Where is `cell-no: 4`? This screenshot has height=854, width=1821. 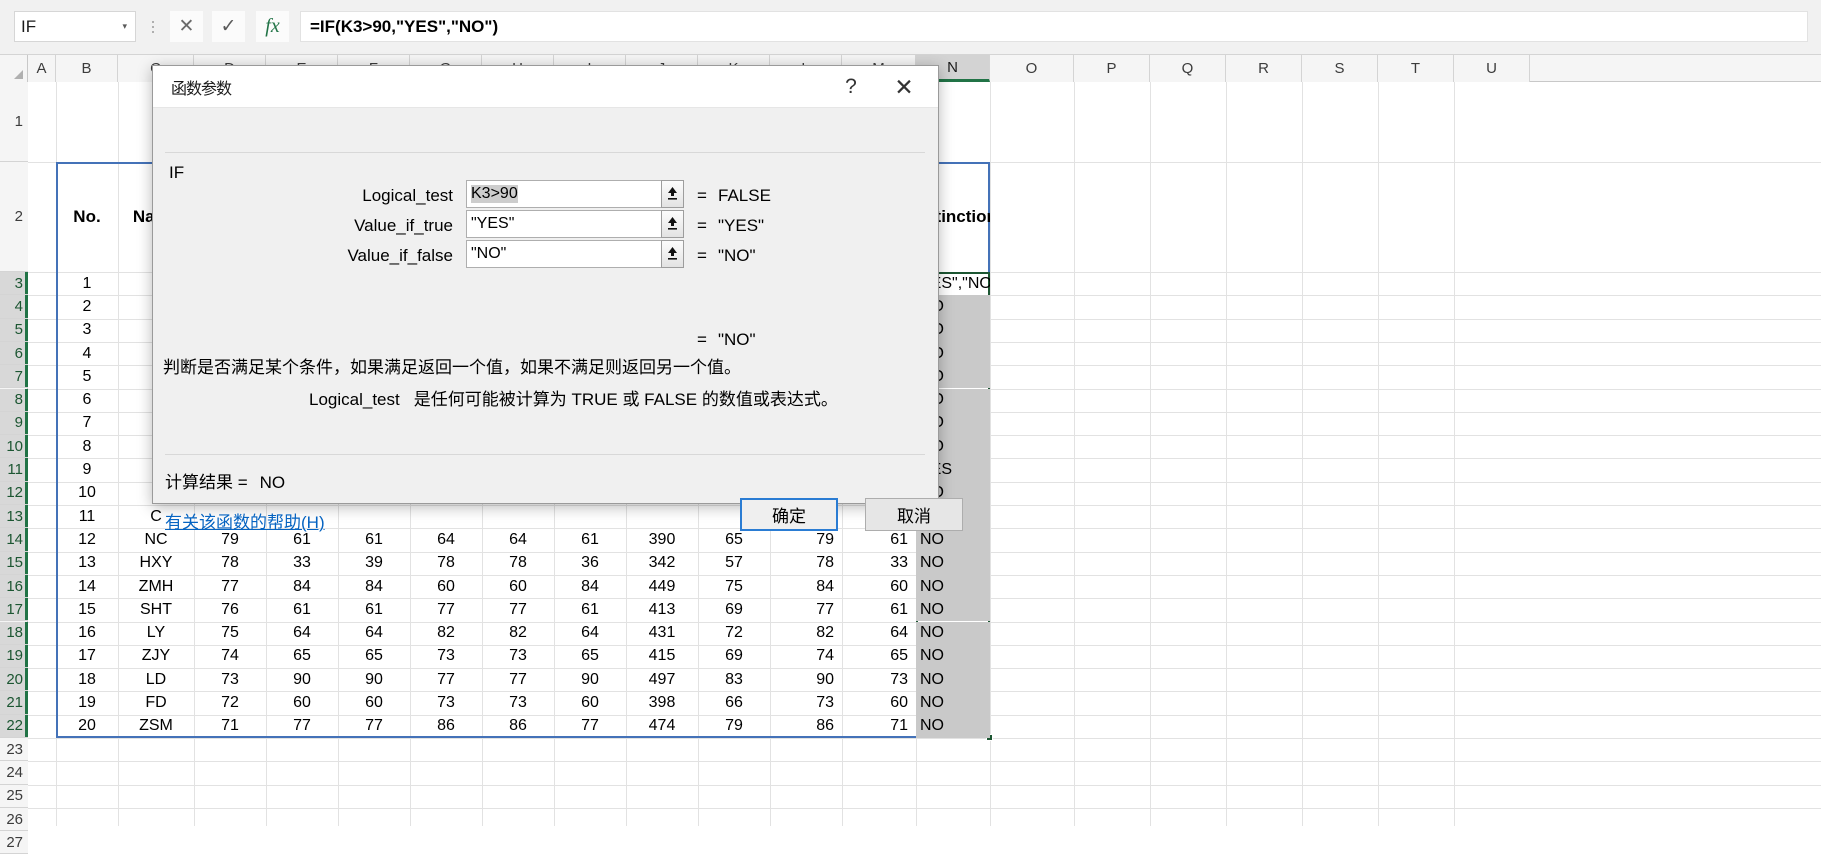
cell-no: 4 is located at coordinates (87, 353).